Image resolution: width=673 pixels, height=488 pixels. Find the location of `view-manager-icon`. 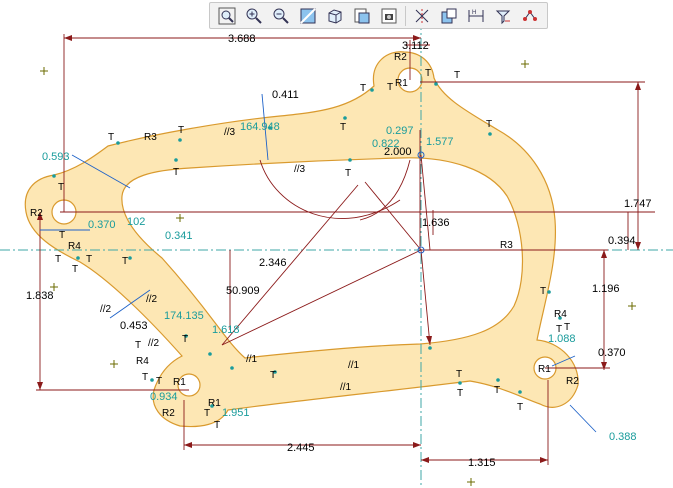

view-manager-icon is located at coordinates (389, 15).